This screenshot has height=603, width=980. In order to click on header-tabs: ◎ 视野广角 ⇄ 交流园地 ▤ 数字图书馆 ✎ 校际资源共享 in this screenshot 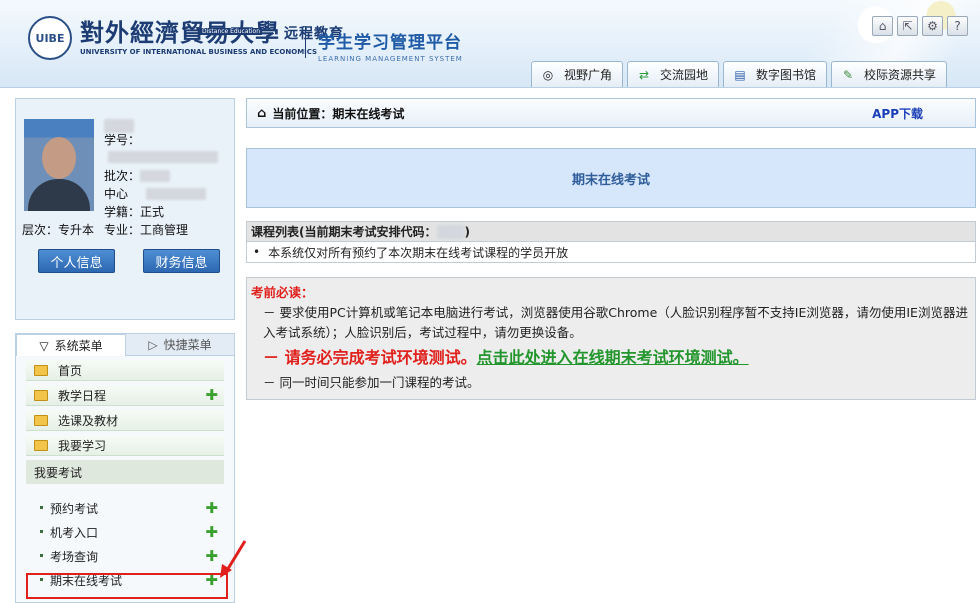, I will do `click(739, 74)`.